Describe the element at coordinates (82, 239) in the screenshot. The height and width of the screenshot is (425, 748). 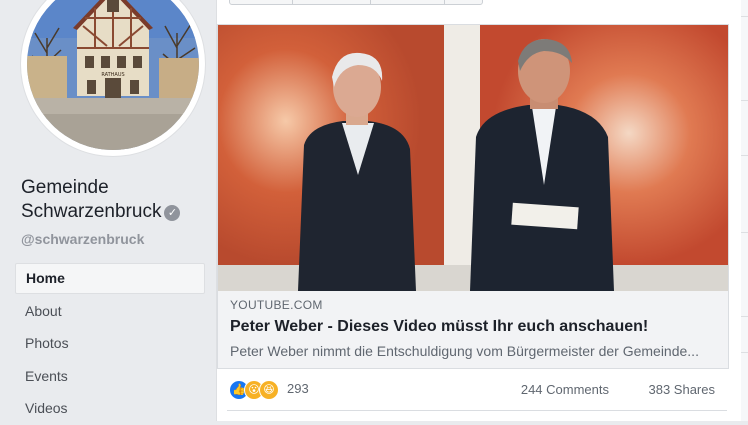
I see `page-username: @schwarzenbruck` at that location.